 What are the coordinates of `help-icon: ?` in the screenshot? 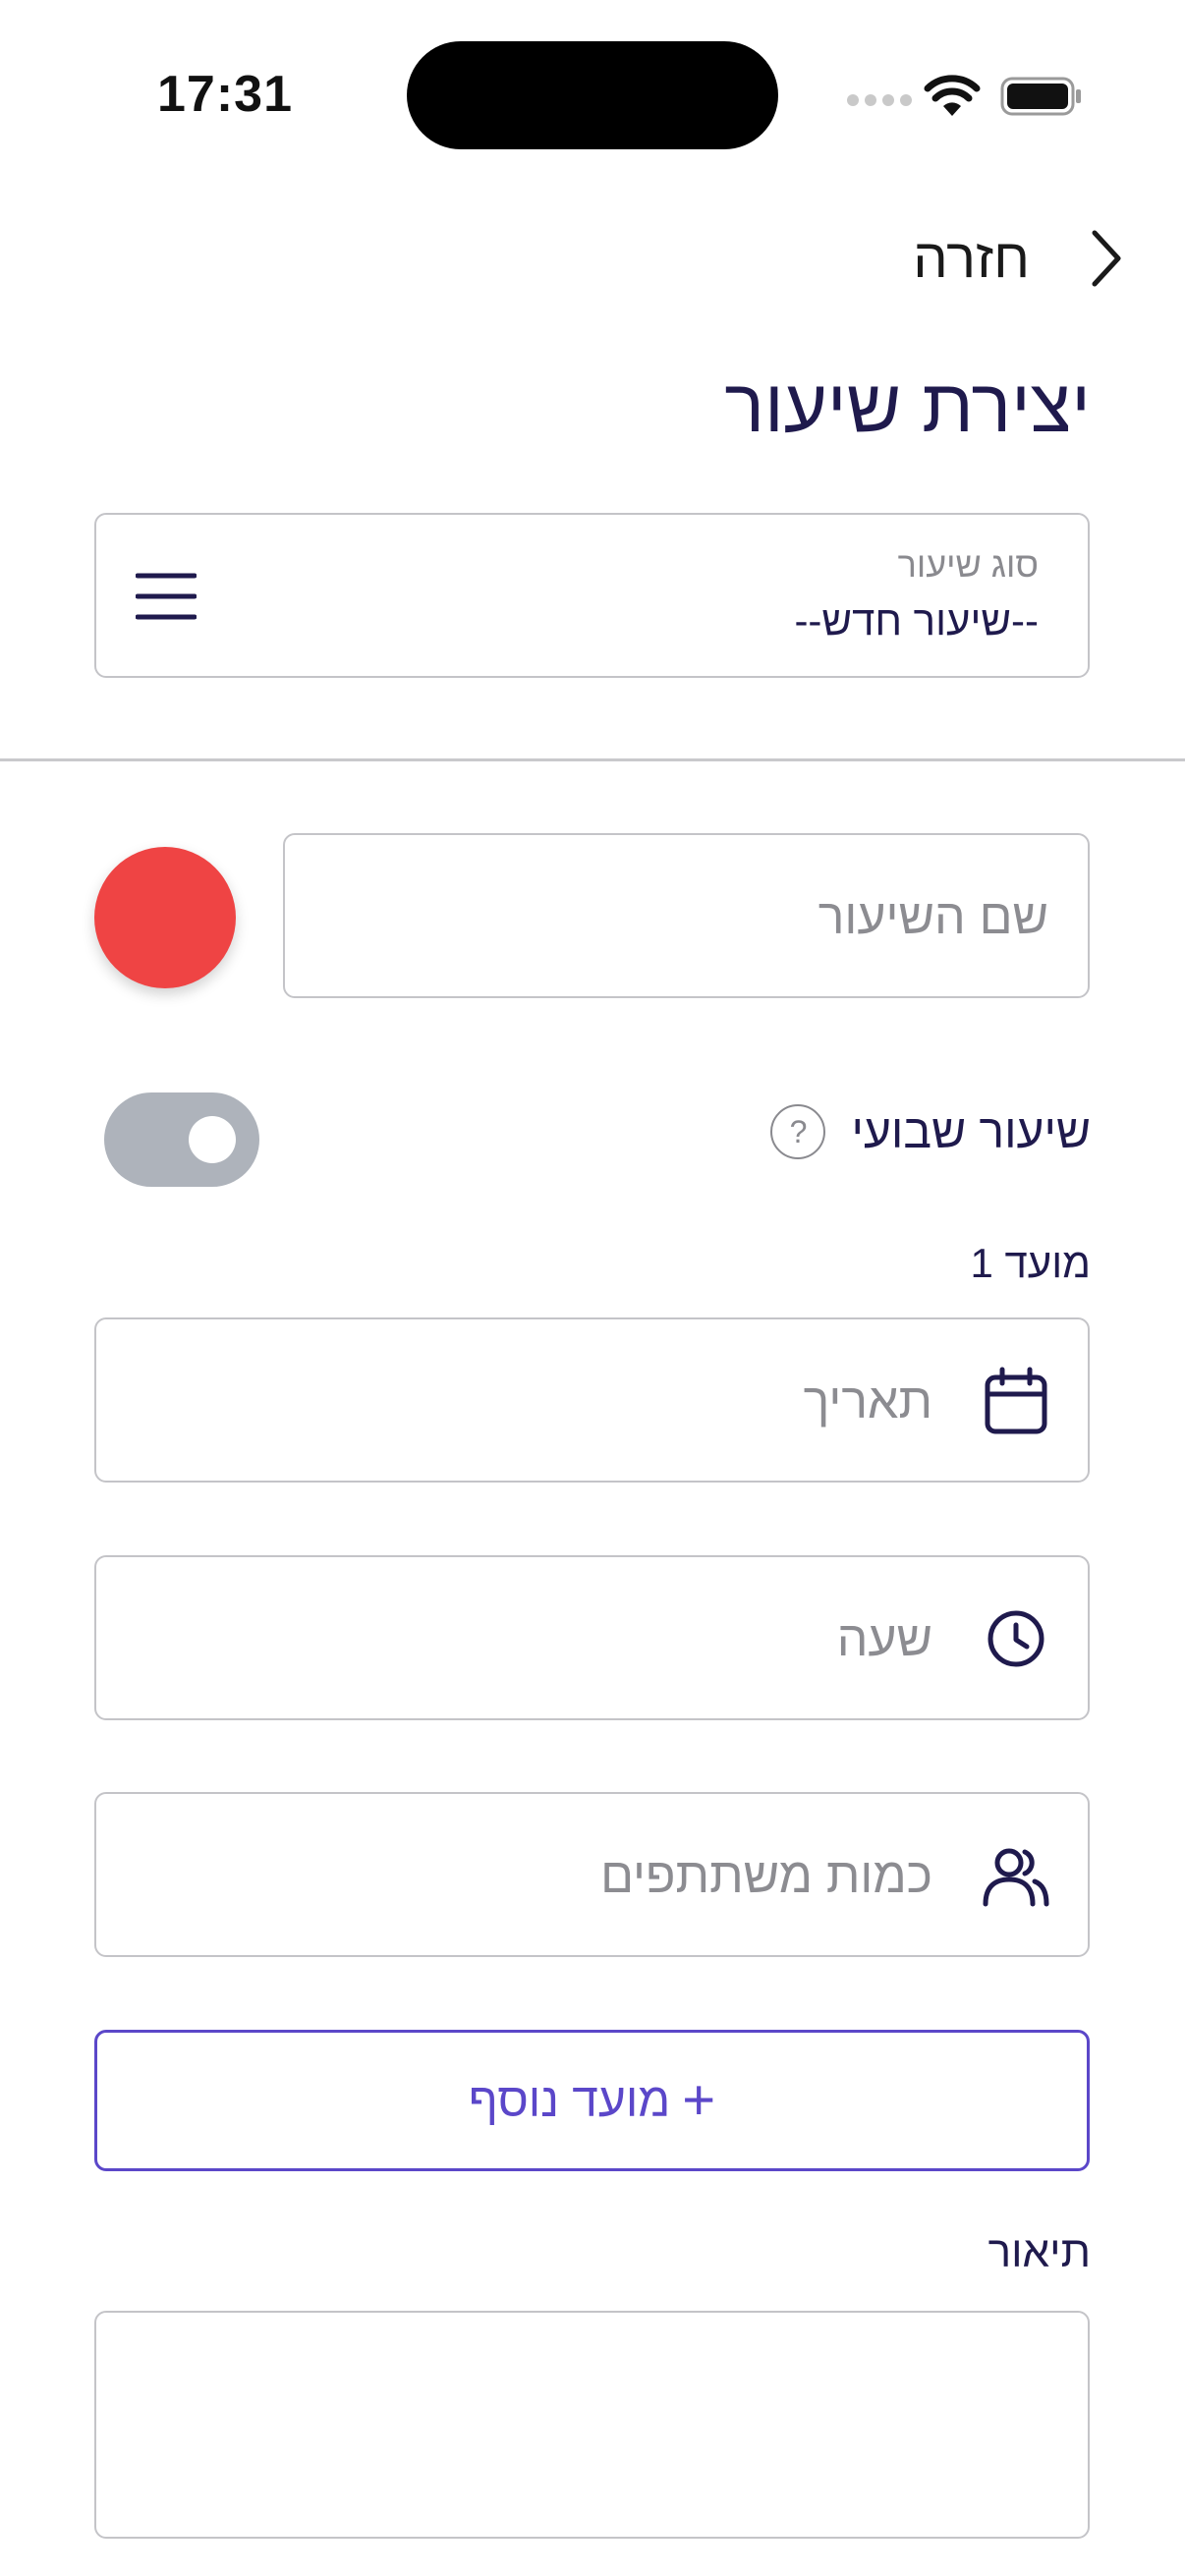 It's located at (798, 1131).